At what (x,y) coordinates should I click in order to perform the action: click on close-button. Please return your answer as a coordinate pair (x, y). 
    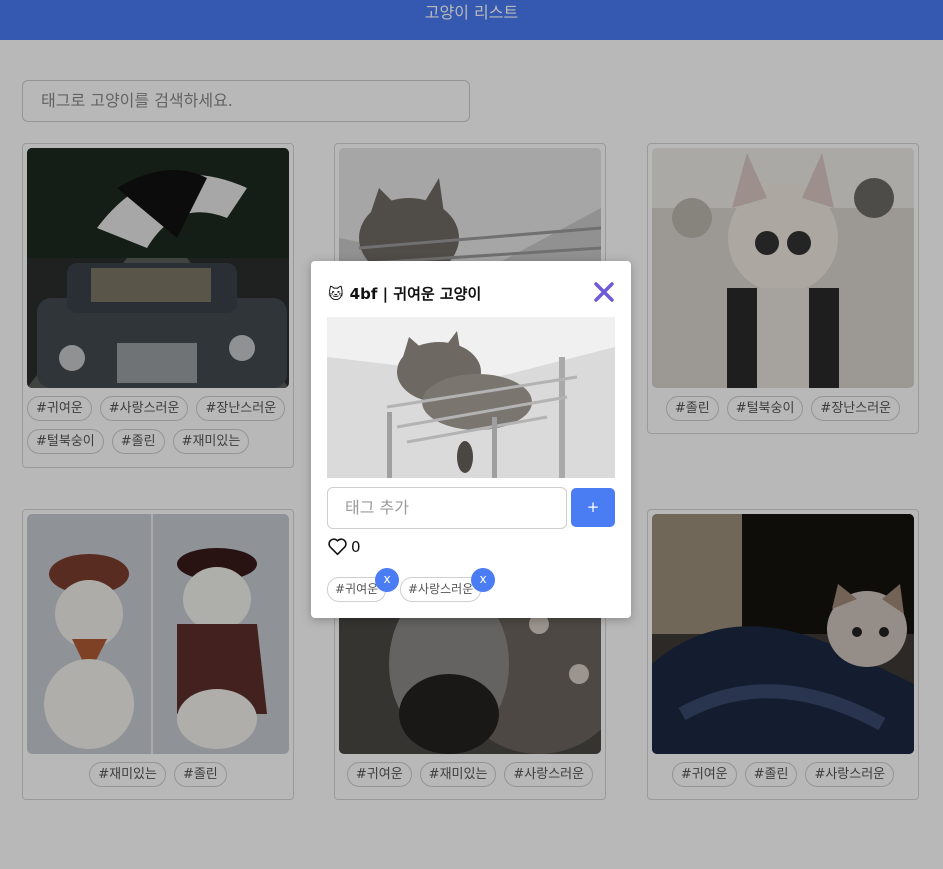
    Looking at the image, I should click on (604, 292).